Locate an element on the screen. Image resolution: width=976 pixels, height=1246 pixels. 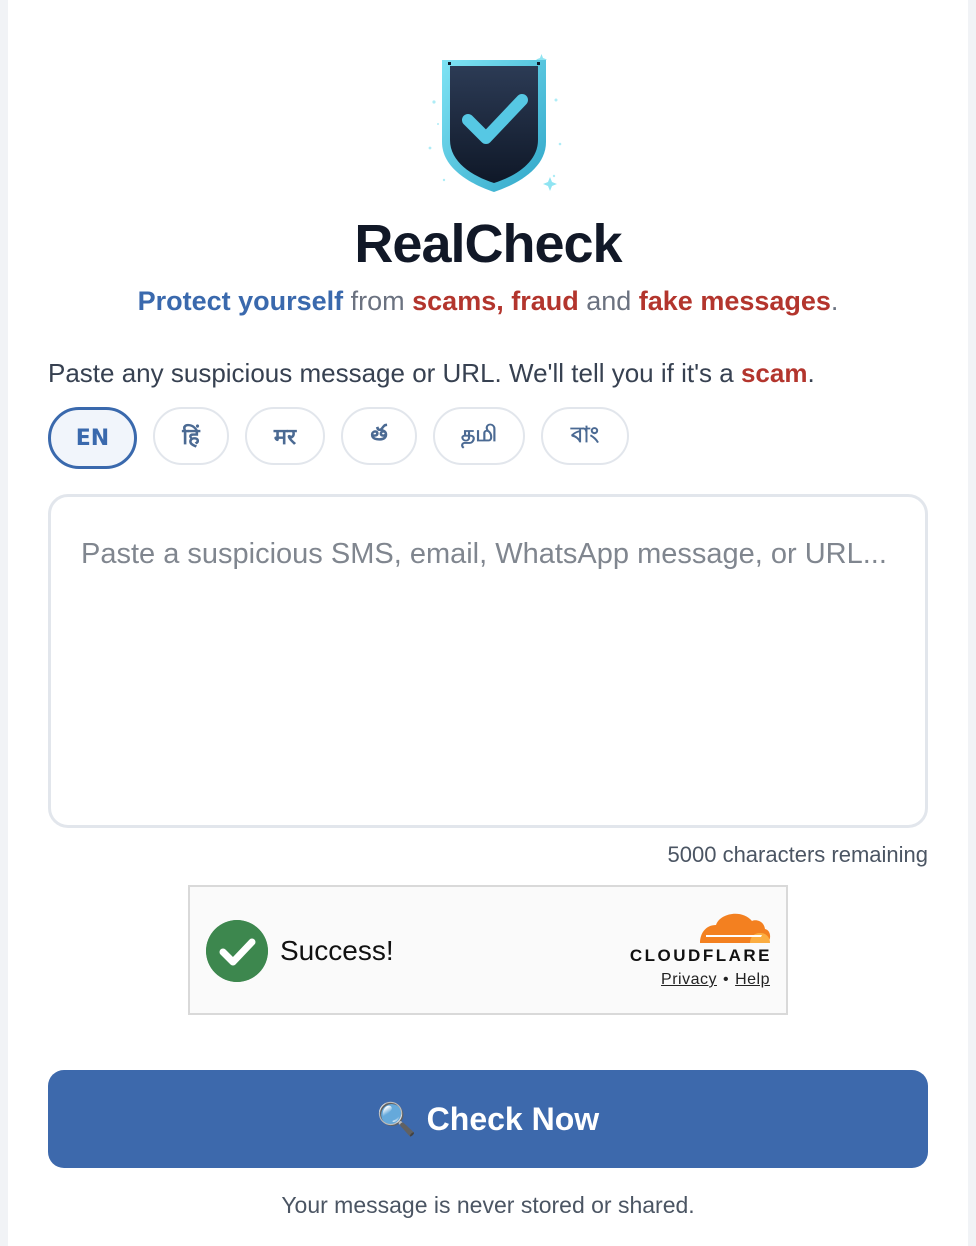
tagline-fake-messages: fake messages is located at coordinates (734, 301).